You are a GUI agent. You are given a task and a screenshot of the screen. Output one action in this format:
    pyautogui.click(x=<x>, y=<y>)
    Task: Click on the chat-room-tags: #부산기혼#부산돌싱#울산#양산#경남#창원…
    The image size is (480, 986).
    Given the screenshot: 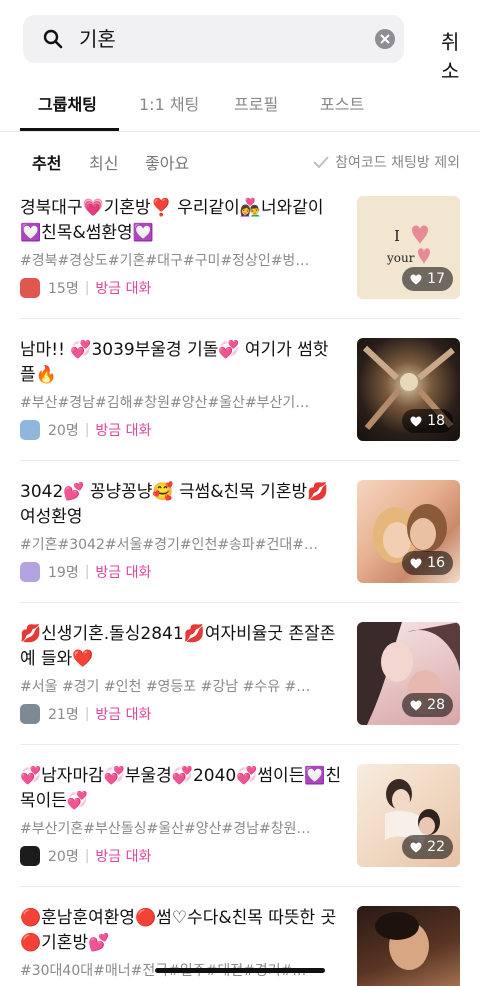 What is the action you would take?
    pyautogui.click(x=165, y=829)
    